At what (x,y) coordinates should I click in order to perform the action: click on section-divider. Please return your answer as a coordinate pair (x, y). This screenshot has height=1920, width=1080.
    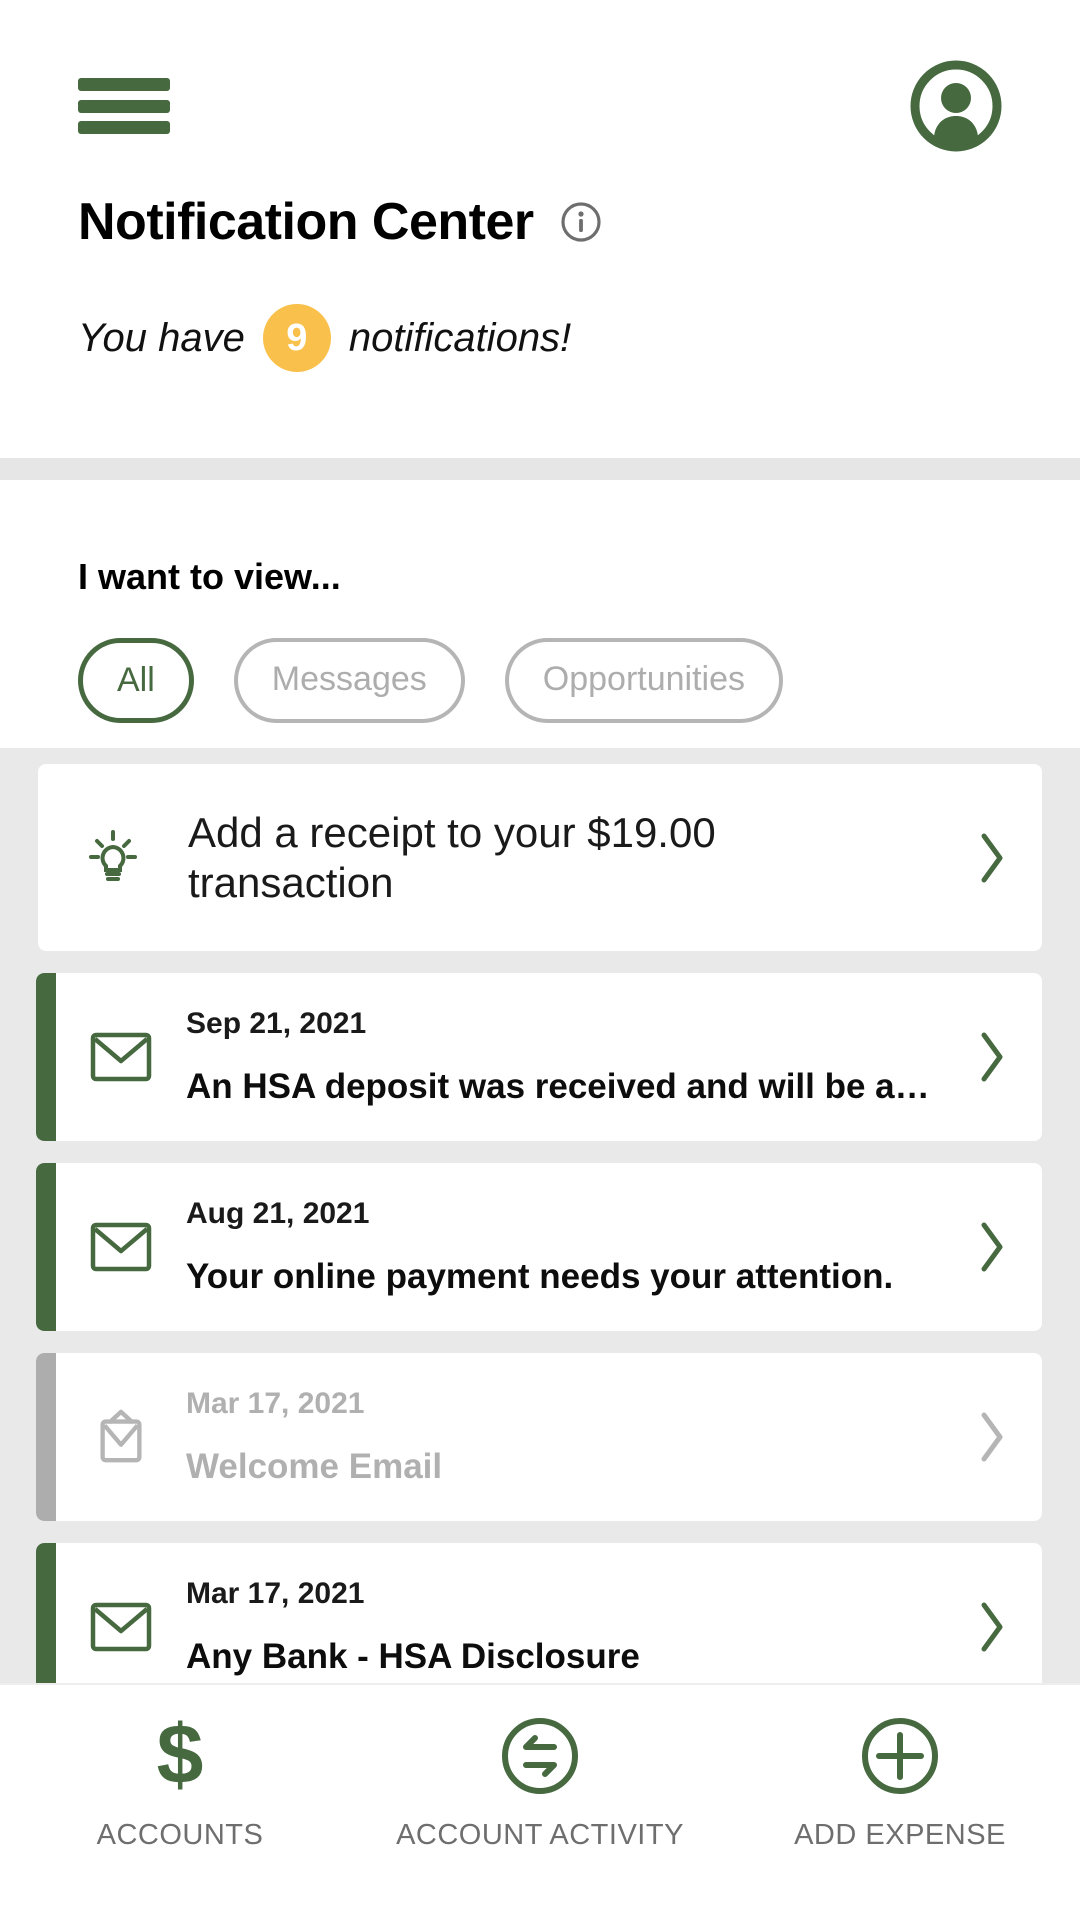
    Looking at the image, I should click on (540, 469).